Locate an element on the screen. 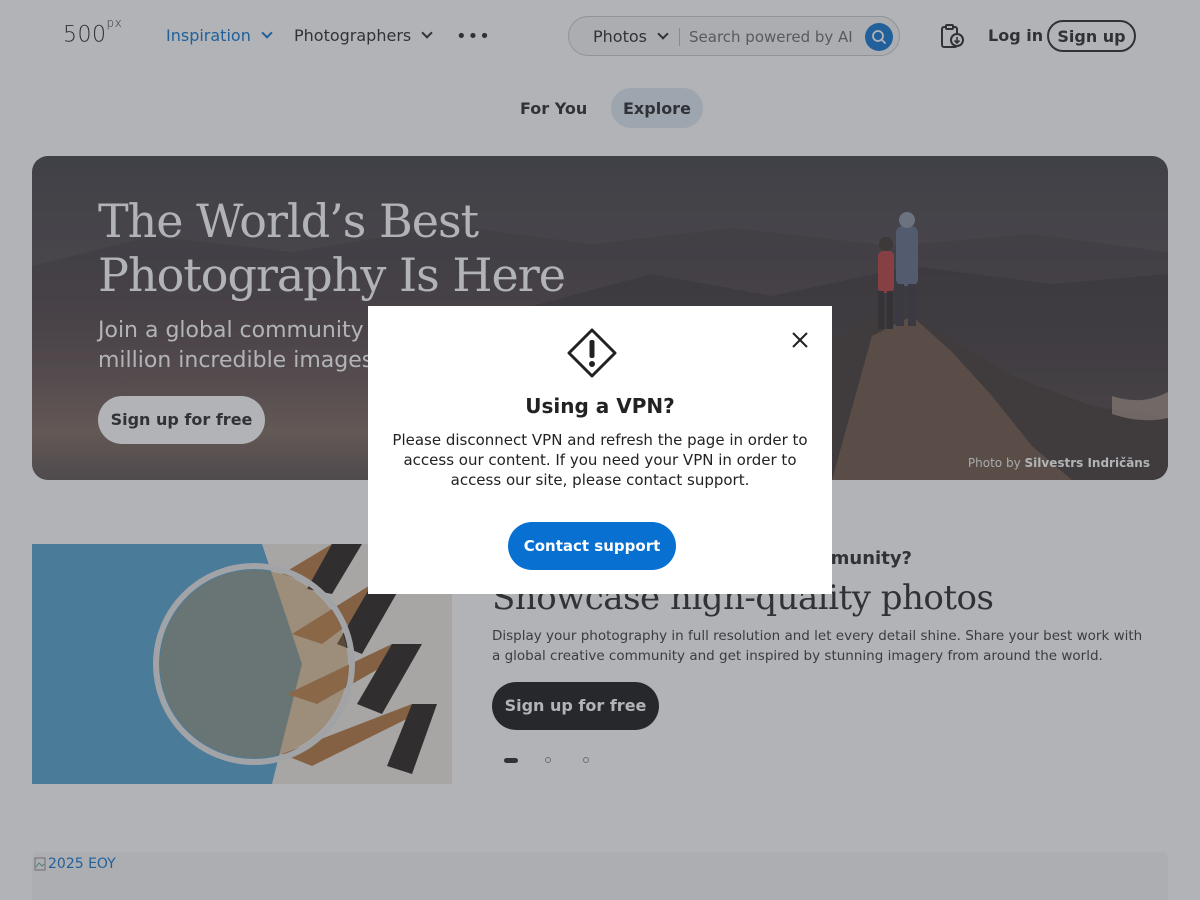  close-icon is located at coordinates (800, 340).